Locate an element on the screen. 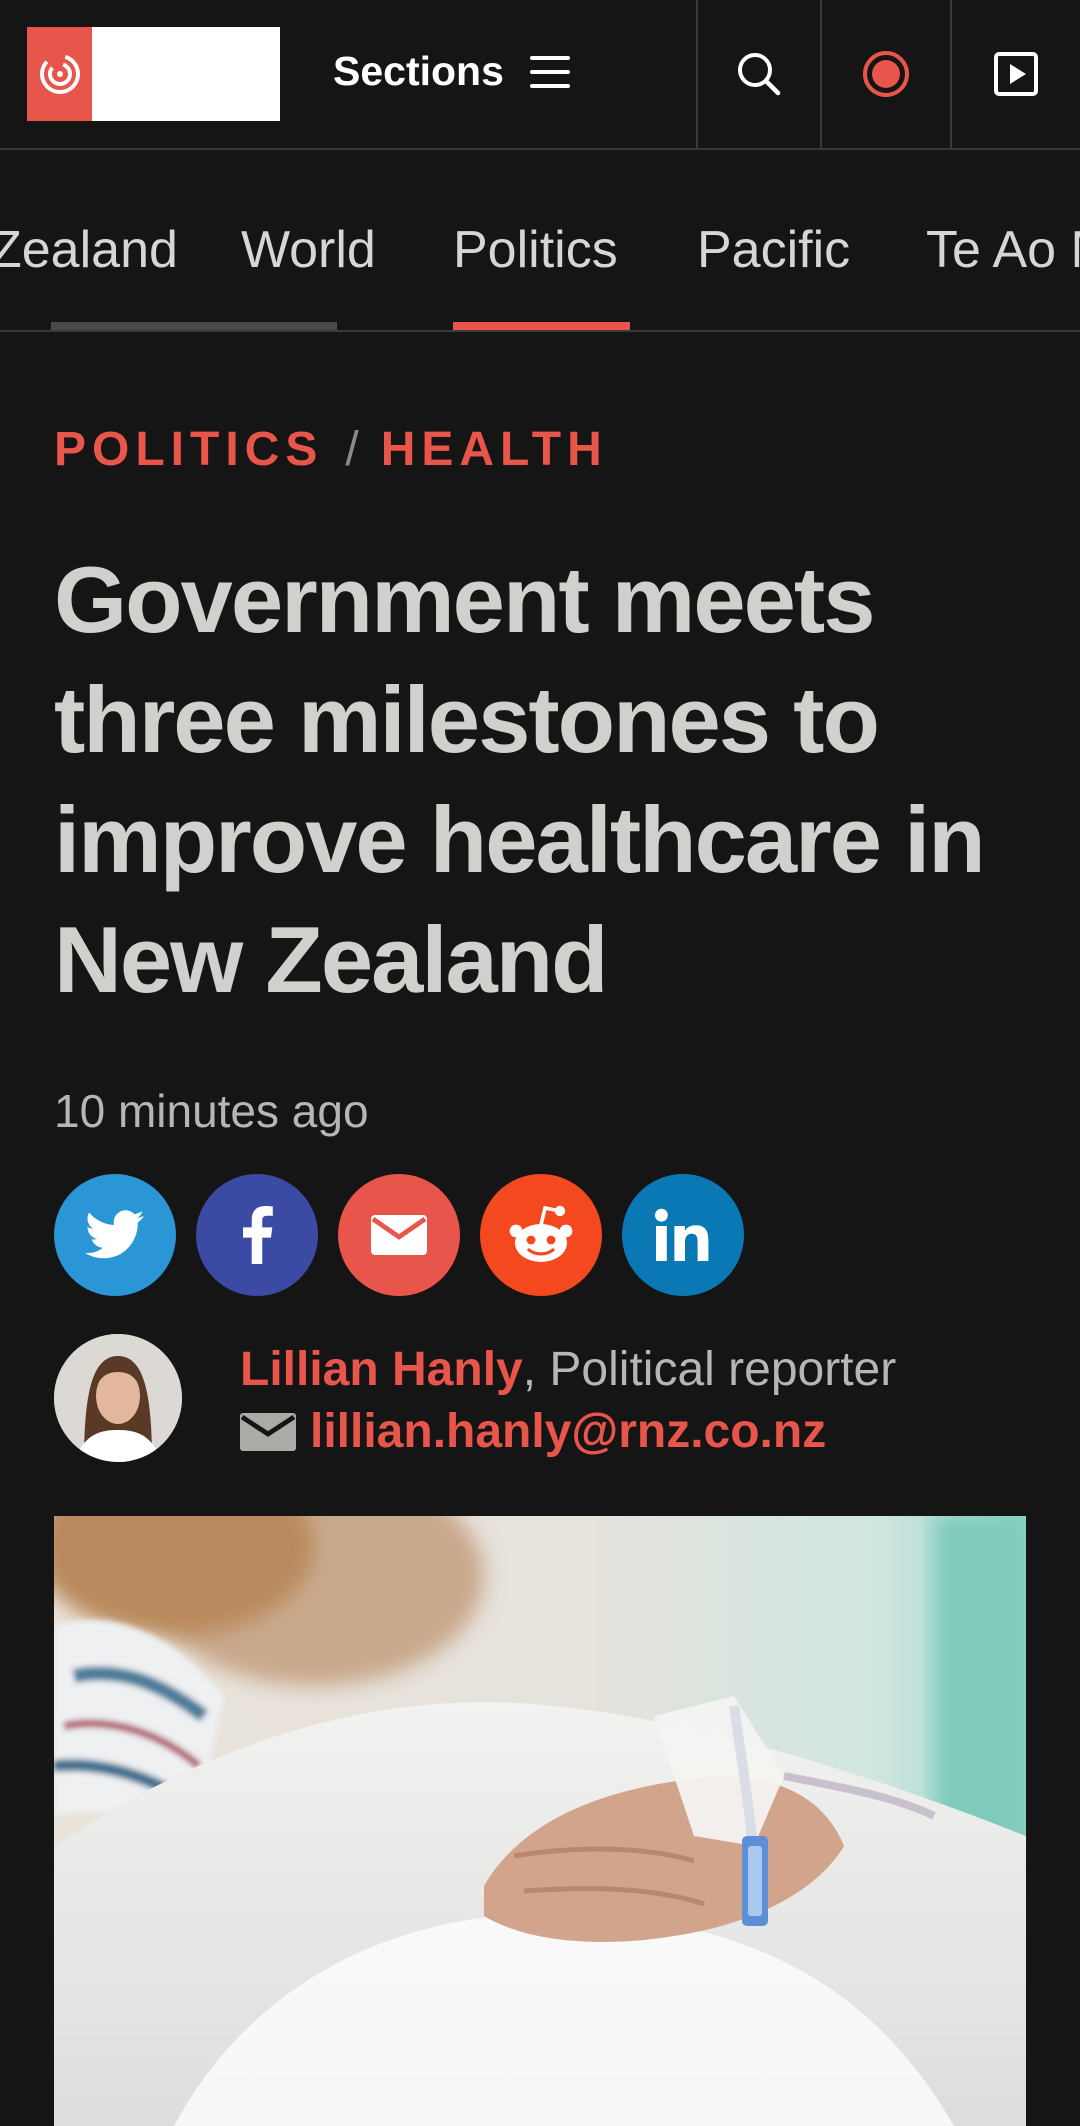  facebook-icon is located at coordinates (258, 1235).